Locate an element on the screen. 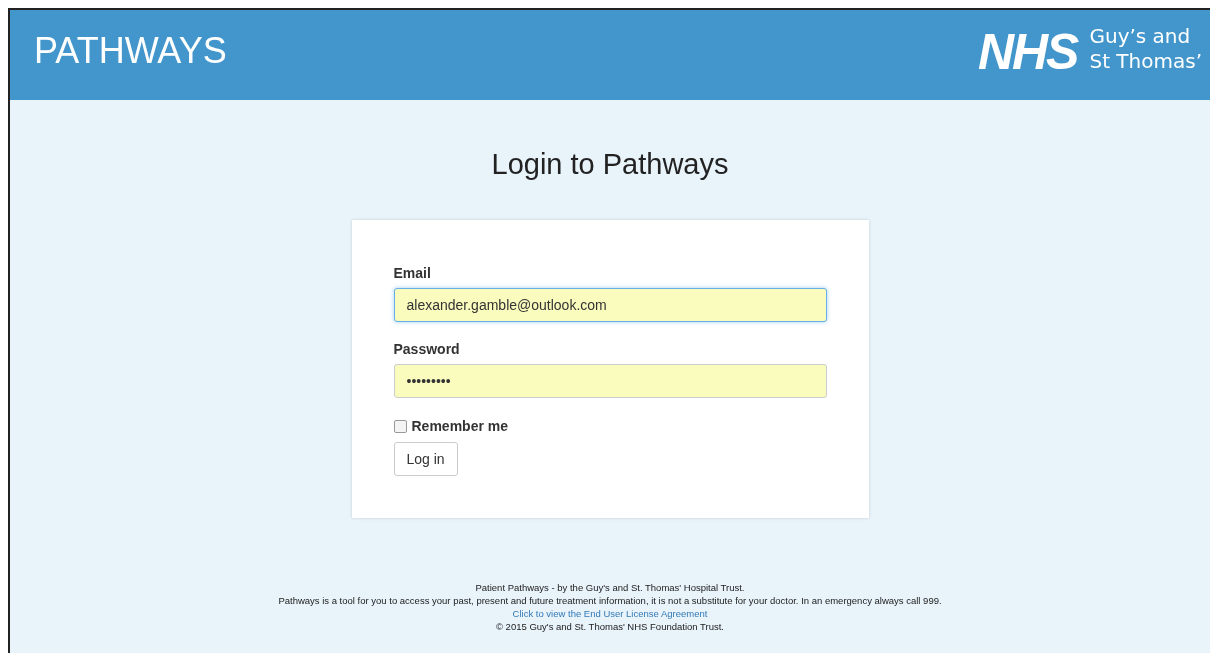 Image resolution: width=1210 pixels, height=653 pixels. logo-mark: NHS is located at coordinates (1027, 52).